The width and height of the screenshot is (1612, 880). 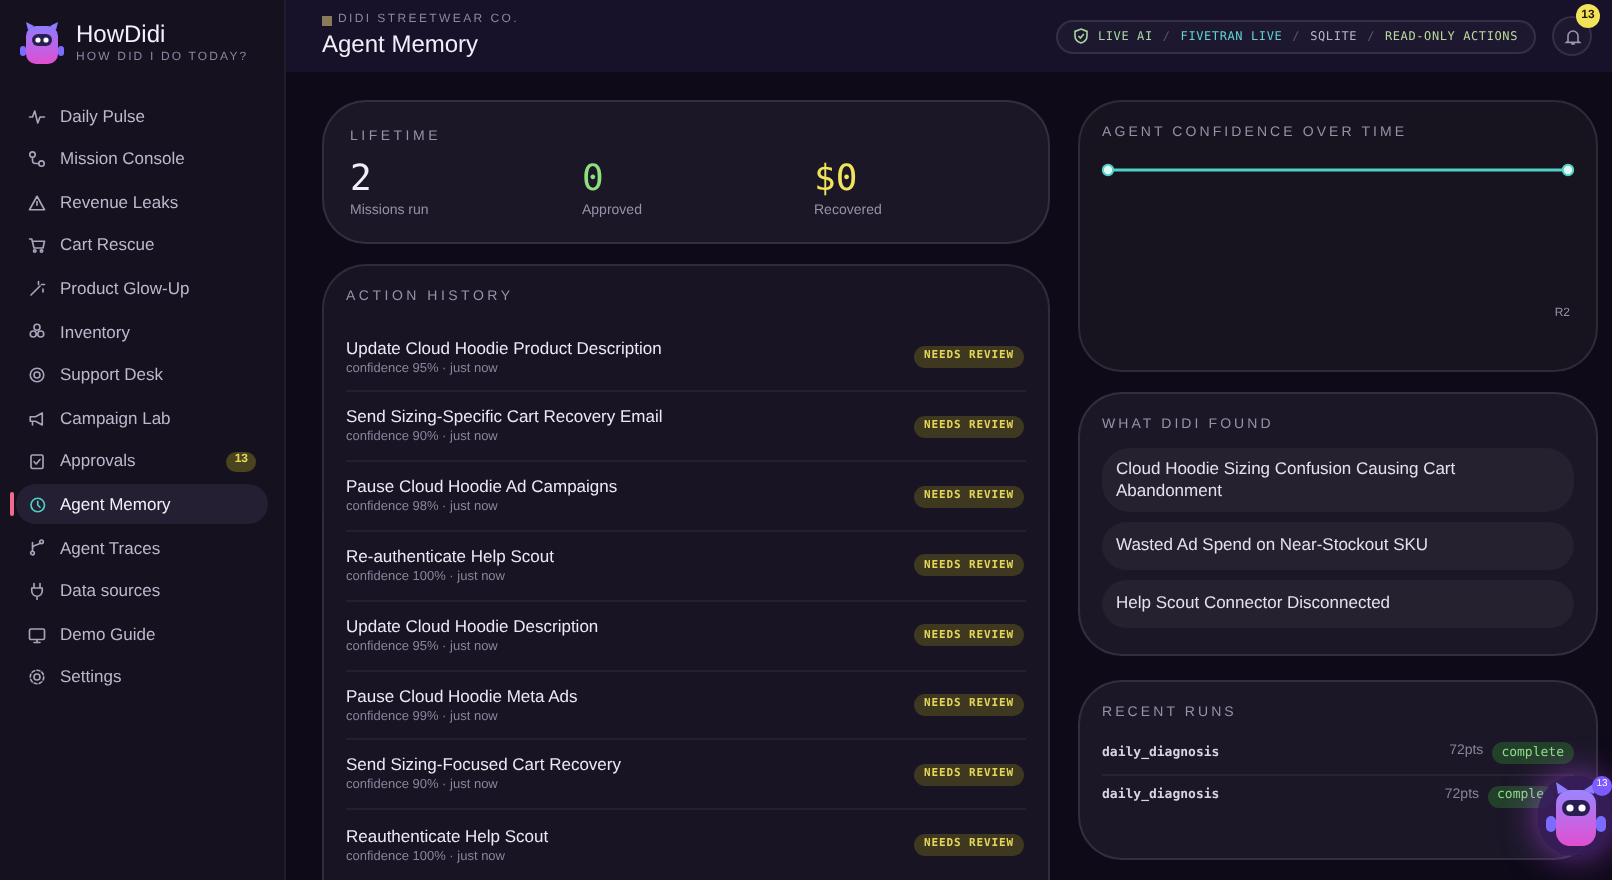 What do you see at coordinates (37, 591) in the screenshot?
I see `plug-icon` at bounding box center [37, 591].